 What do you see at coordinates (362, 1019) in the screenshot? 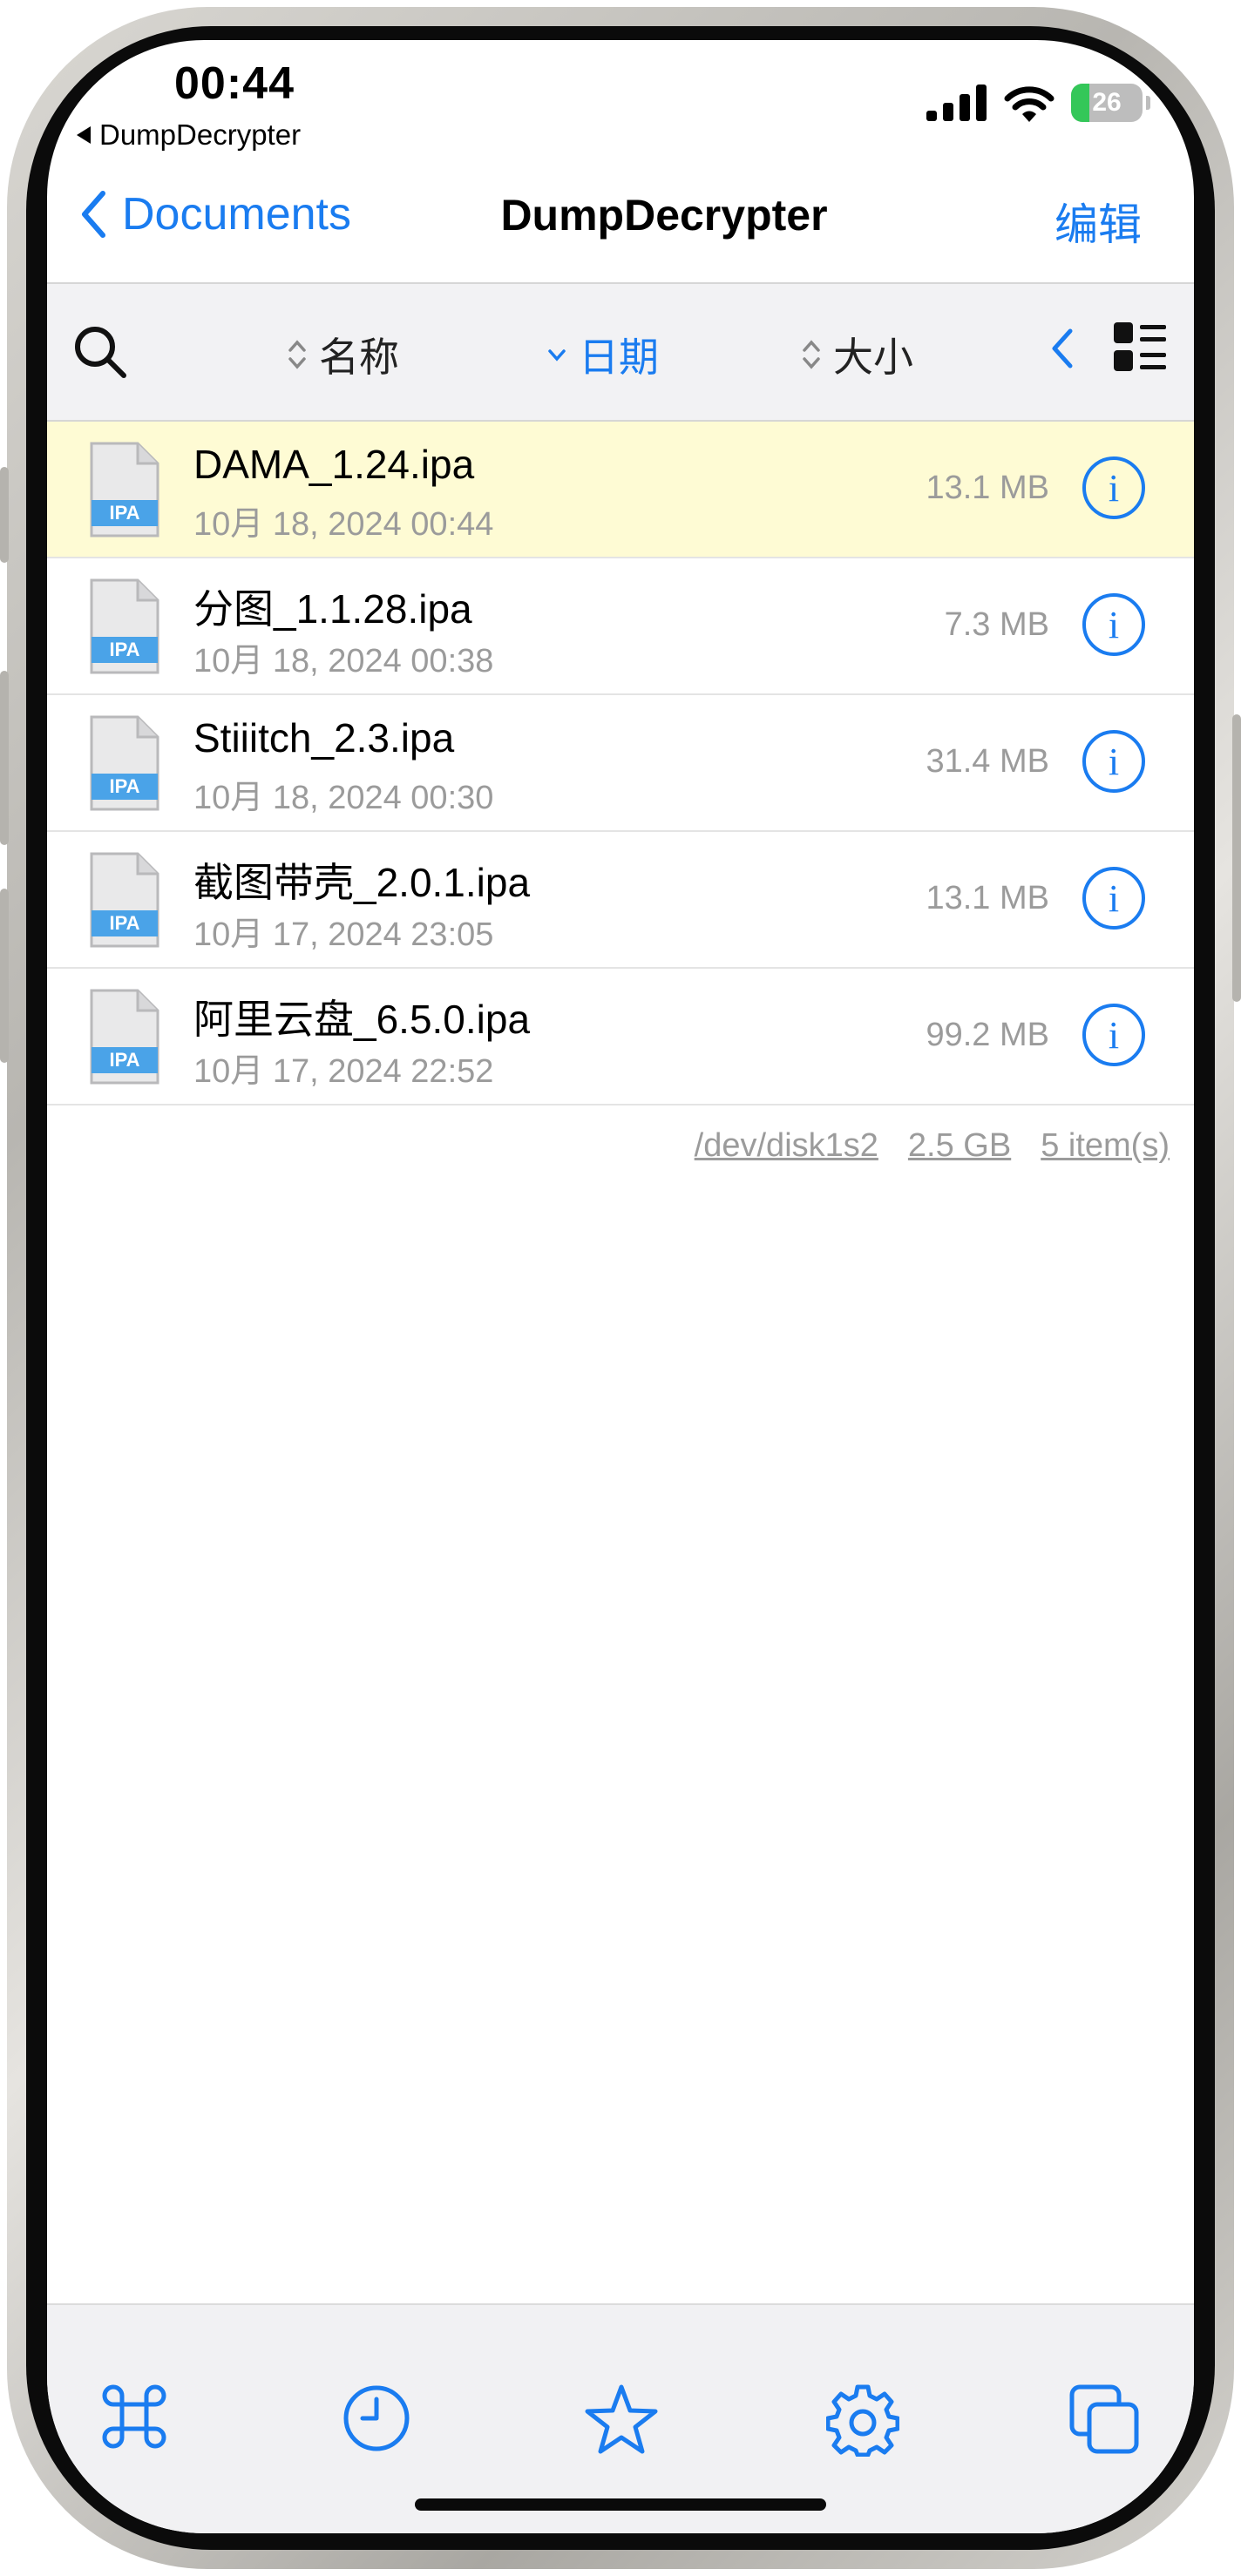
I see `file-name: 阿里云盘_6.5.0.ipa` at bounding box center [362, 1019].